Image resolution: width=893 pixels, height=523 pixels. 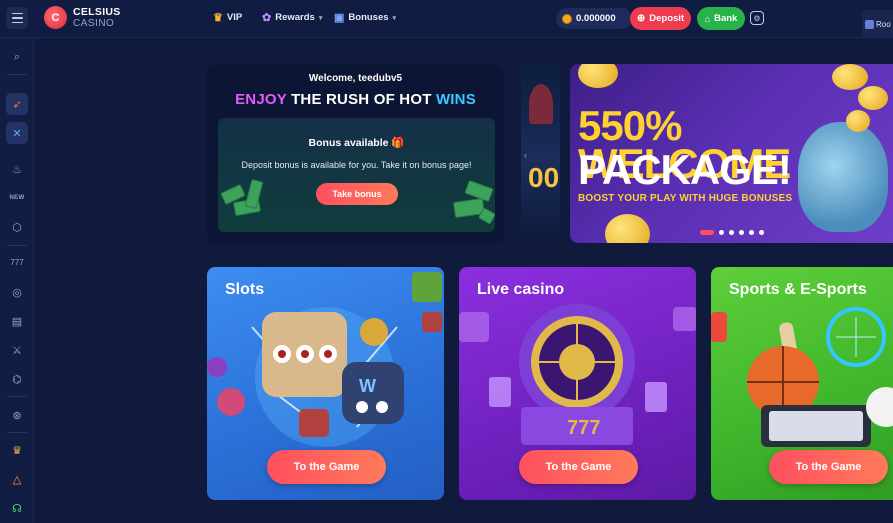 I want to click on sidebar-item-wheel: ⊛, so click(x=17, y=415).